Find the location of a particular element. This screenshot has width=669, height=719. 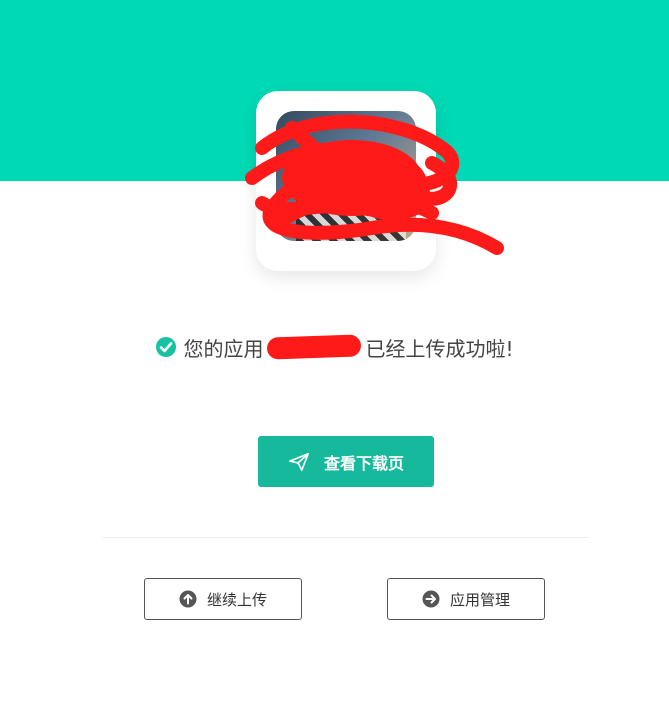

success-prefix: 您的应用 is located at coordinates (223, 348).